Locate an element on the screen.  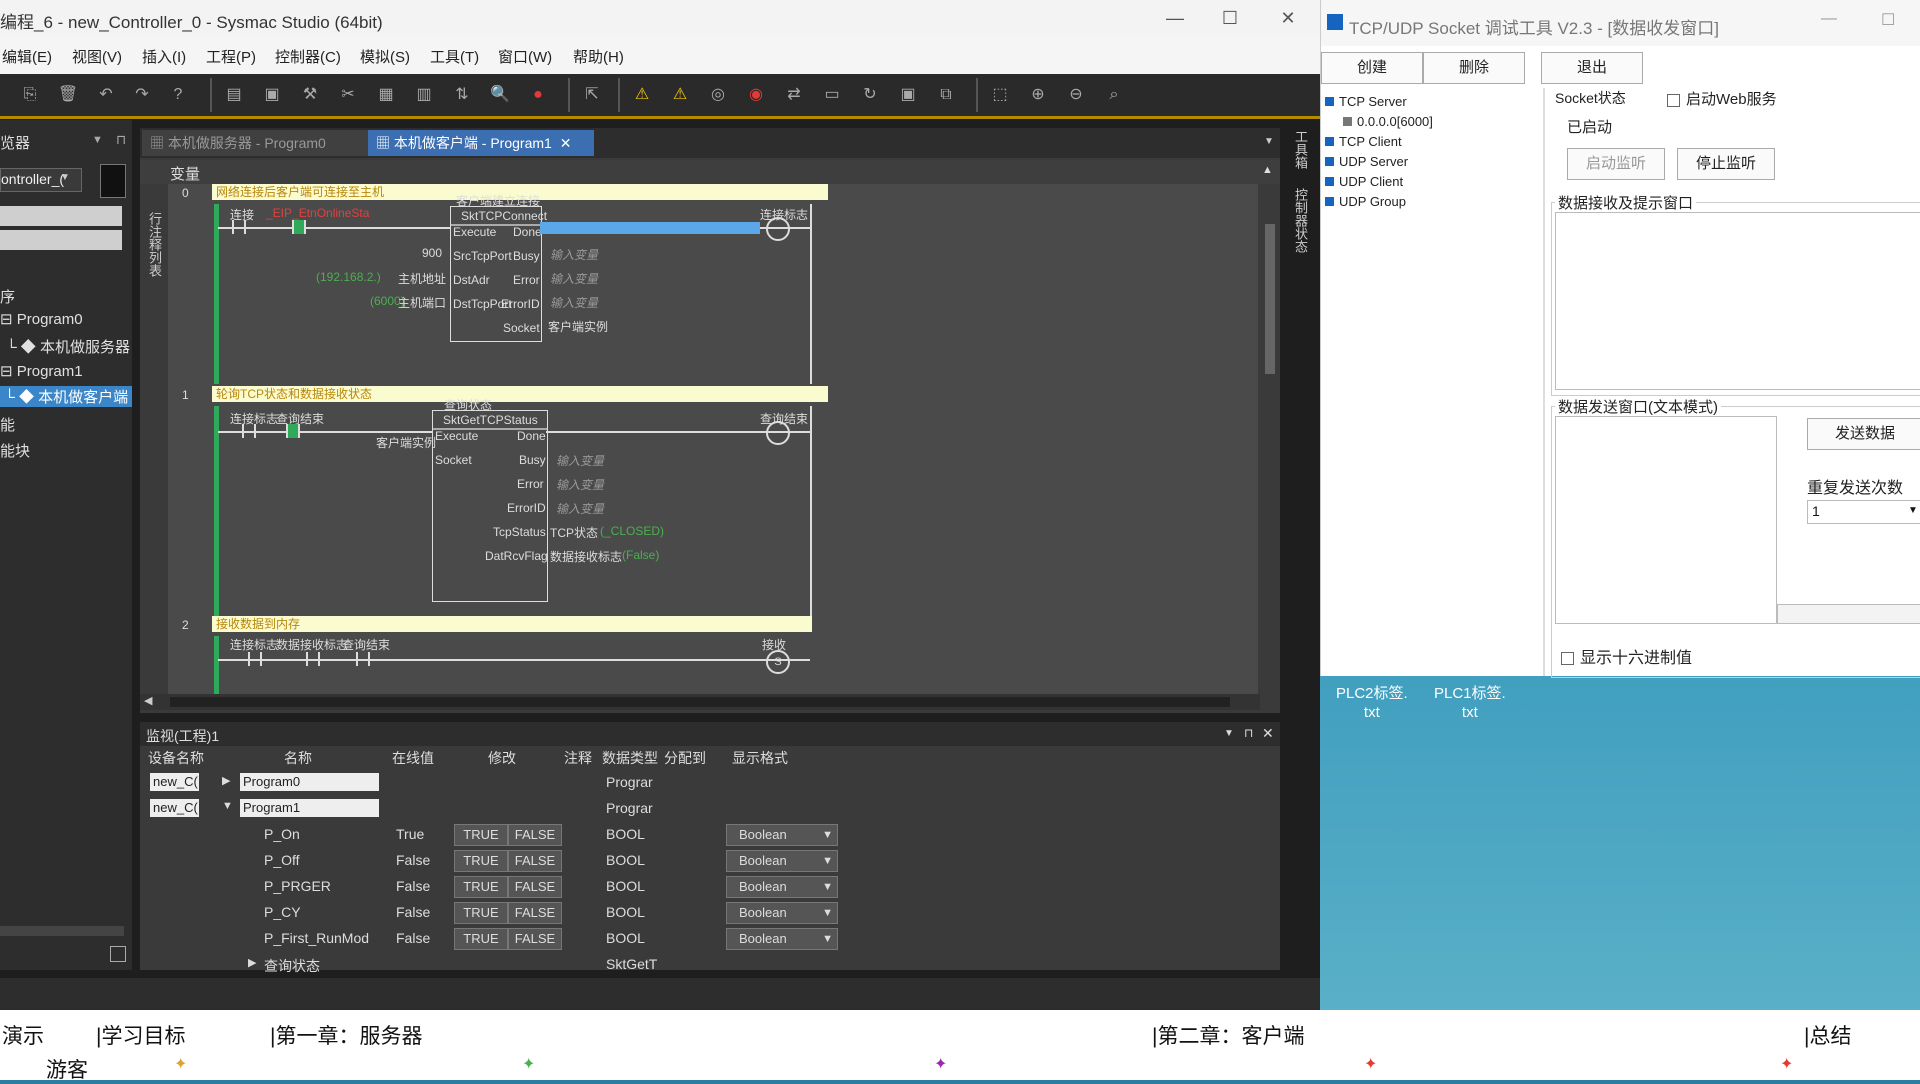
menu-simulation: 模拟(S) is located at coordinates (385, 56).